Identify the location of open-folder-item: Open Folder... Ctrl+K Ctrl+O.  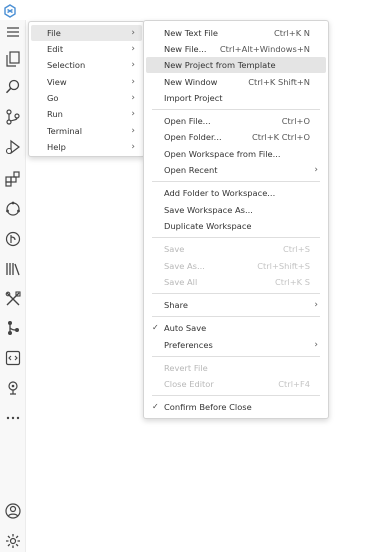
(236, 137).